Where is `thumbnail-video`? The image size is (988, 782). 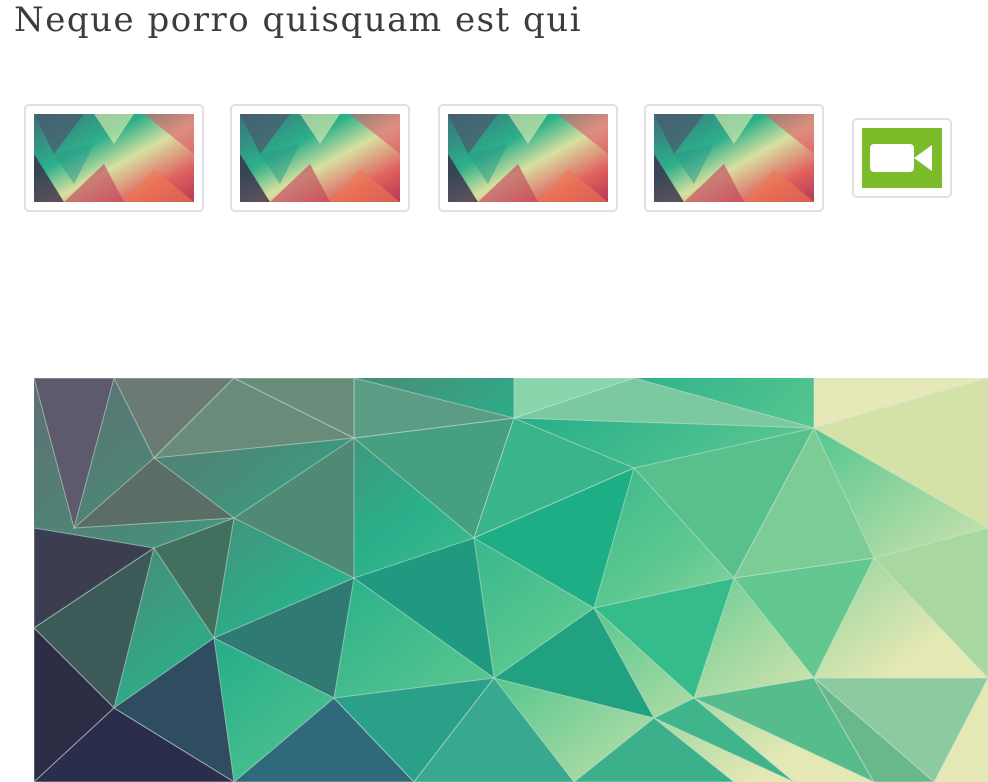
thumbnail-video is located at coordinates (902, 158).